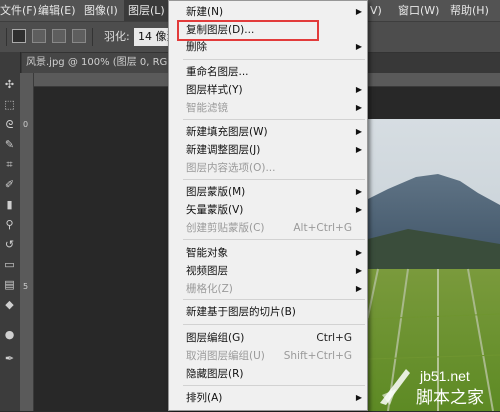 This screenshot has height=412, width=500. What do you see at coordinates (276, 398) in the screenshot?
I see `menu-item-arrange: 排列(A) ▶` at bounding box center [276, 398].